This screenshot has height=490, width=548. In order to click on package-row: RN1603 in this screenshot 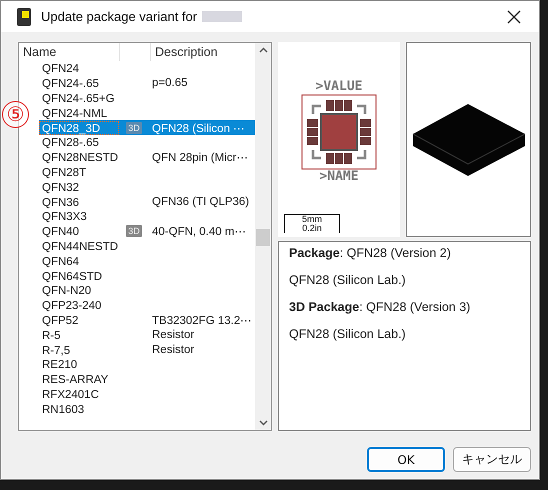, I will do `click(147, 408)`.